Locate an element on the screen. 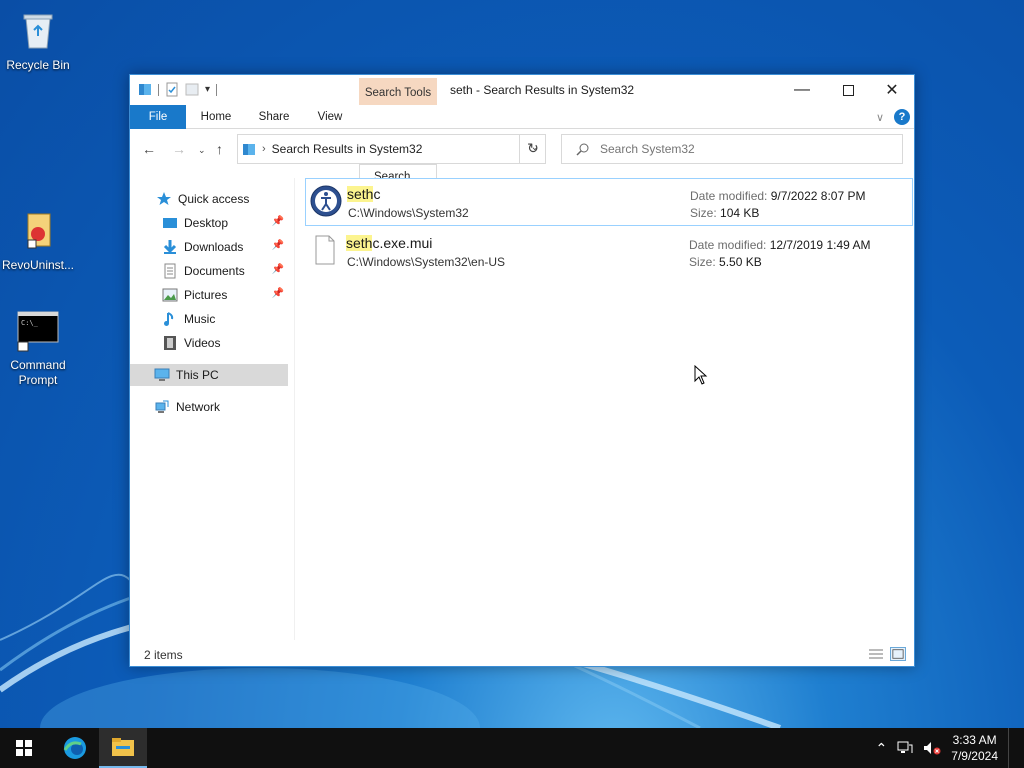 This screenshot has height=768, width=1024. taskbar-clock: 3:33 AM 7/9/2024 is located at coordinates (974, 748).